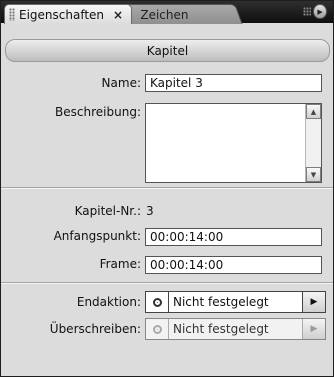 This screenshot has width=334, height=377. What do you see at coordinates (313, 111) in the screenshot?
I see `scroll-up-icon: ▲` at bounding box center [313, 111].